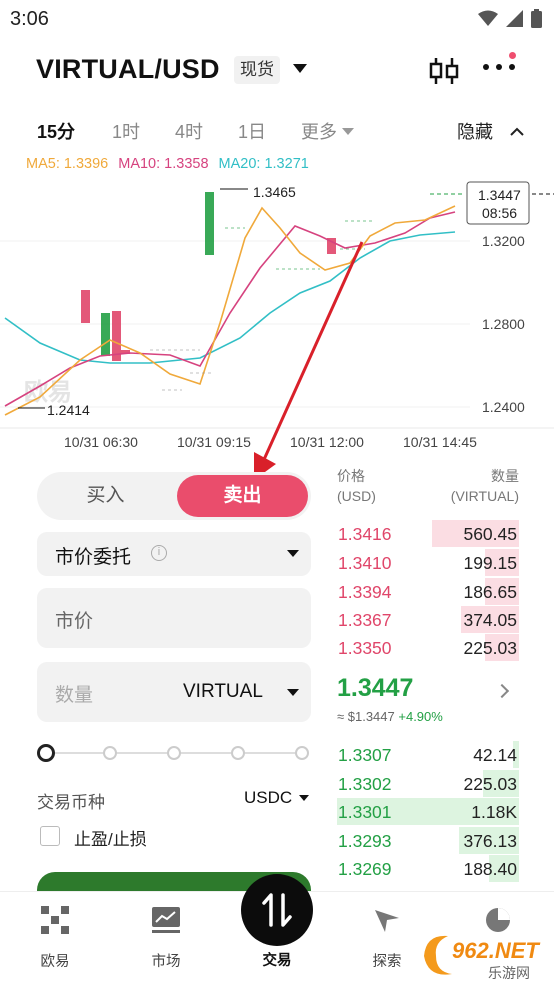  What do you see at coordinates (252, 131) in the screenshot?
I see `timeframe-1d: 1日` at bounding box center [252, 131].